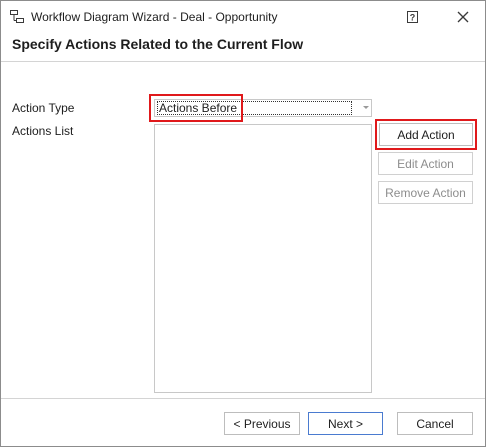 Image resolution: width=486 pixels, height=447 pixels. Describe the element at coordinates (425, 192) in the screenshot. I see `remove-action-button: Remove Action` at that location.